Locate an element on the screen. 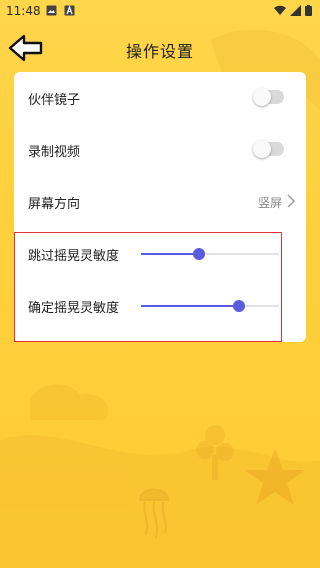  battery-icon is located at coordinates (308, 10).